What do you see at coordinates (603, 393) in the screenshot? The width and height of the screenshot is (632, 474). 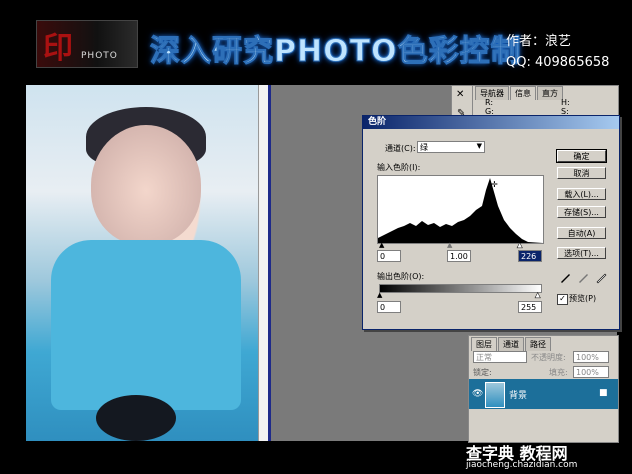 I see `lock-icon: ■` at bounding box center [603, 393].